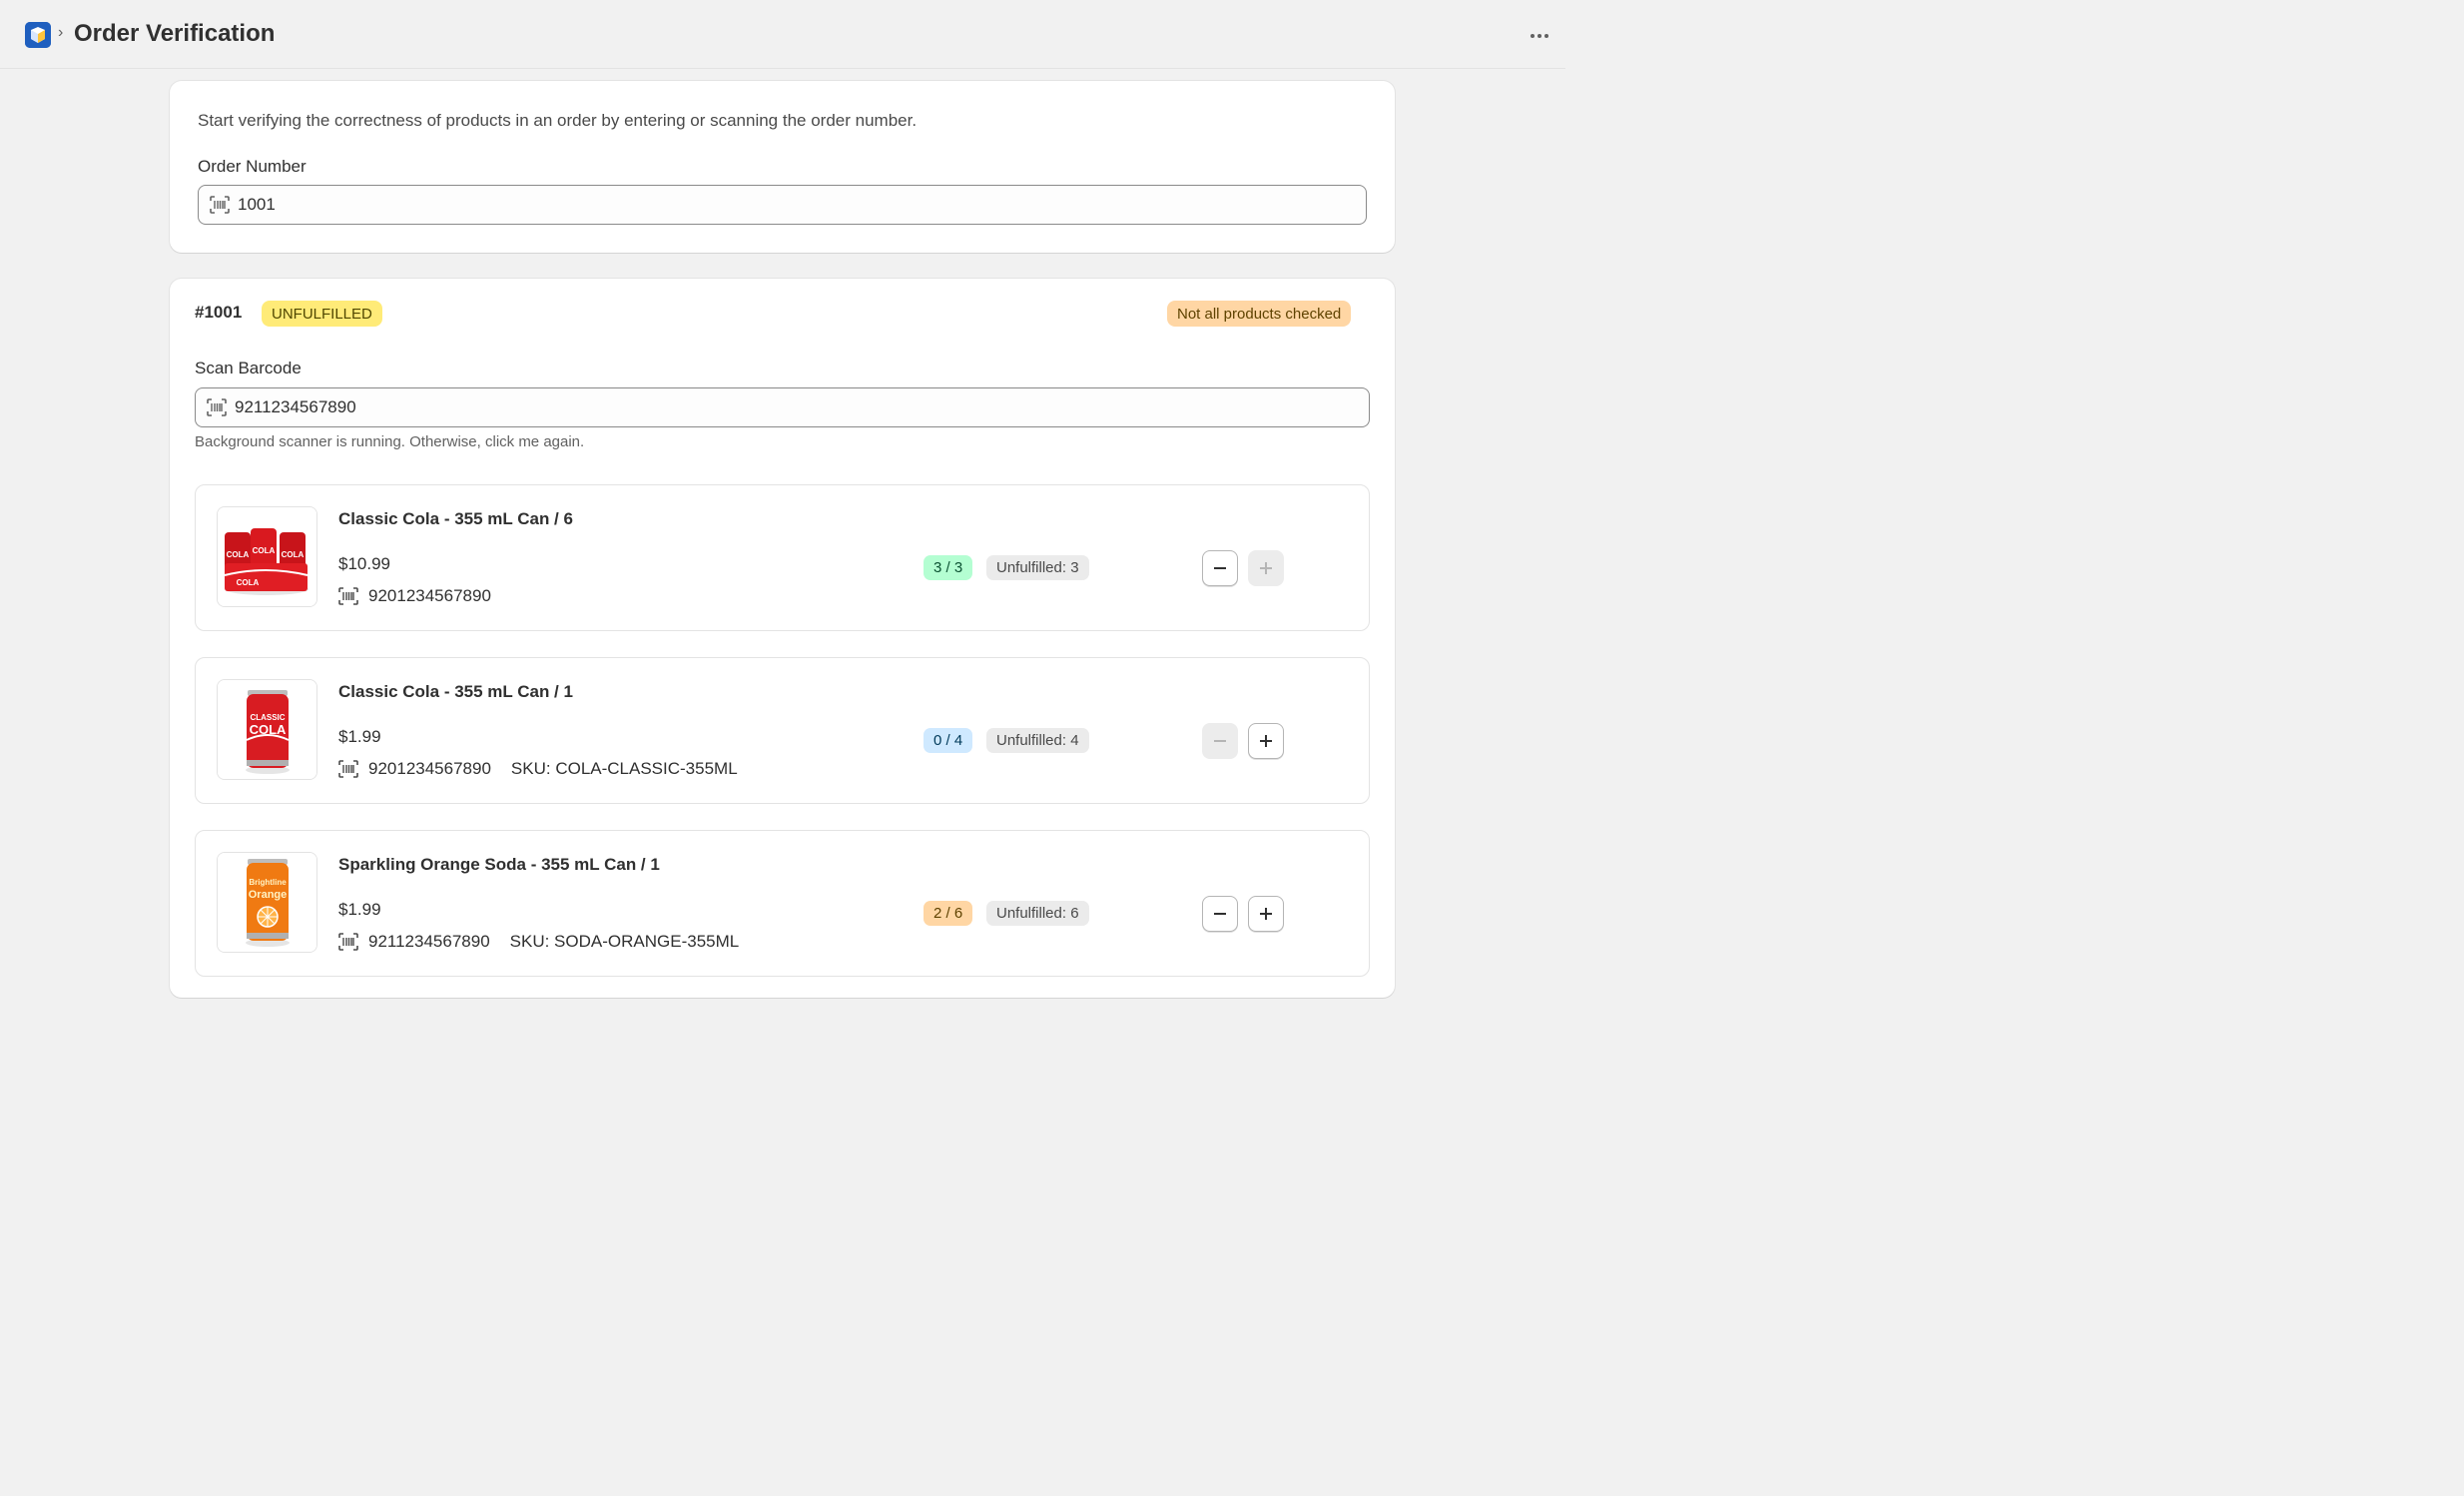 This screenshot has width=2464, height=1496. Describe the element at coordinates (948, 913) in the screenshot. I see `checked-count-badge: 2 / 6` at that location.